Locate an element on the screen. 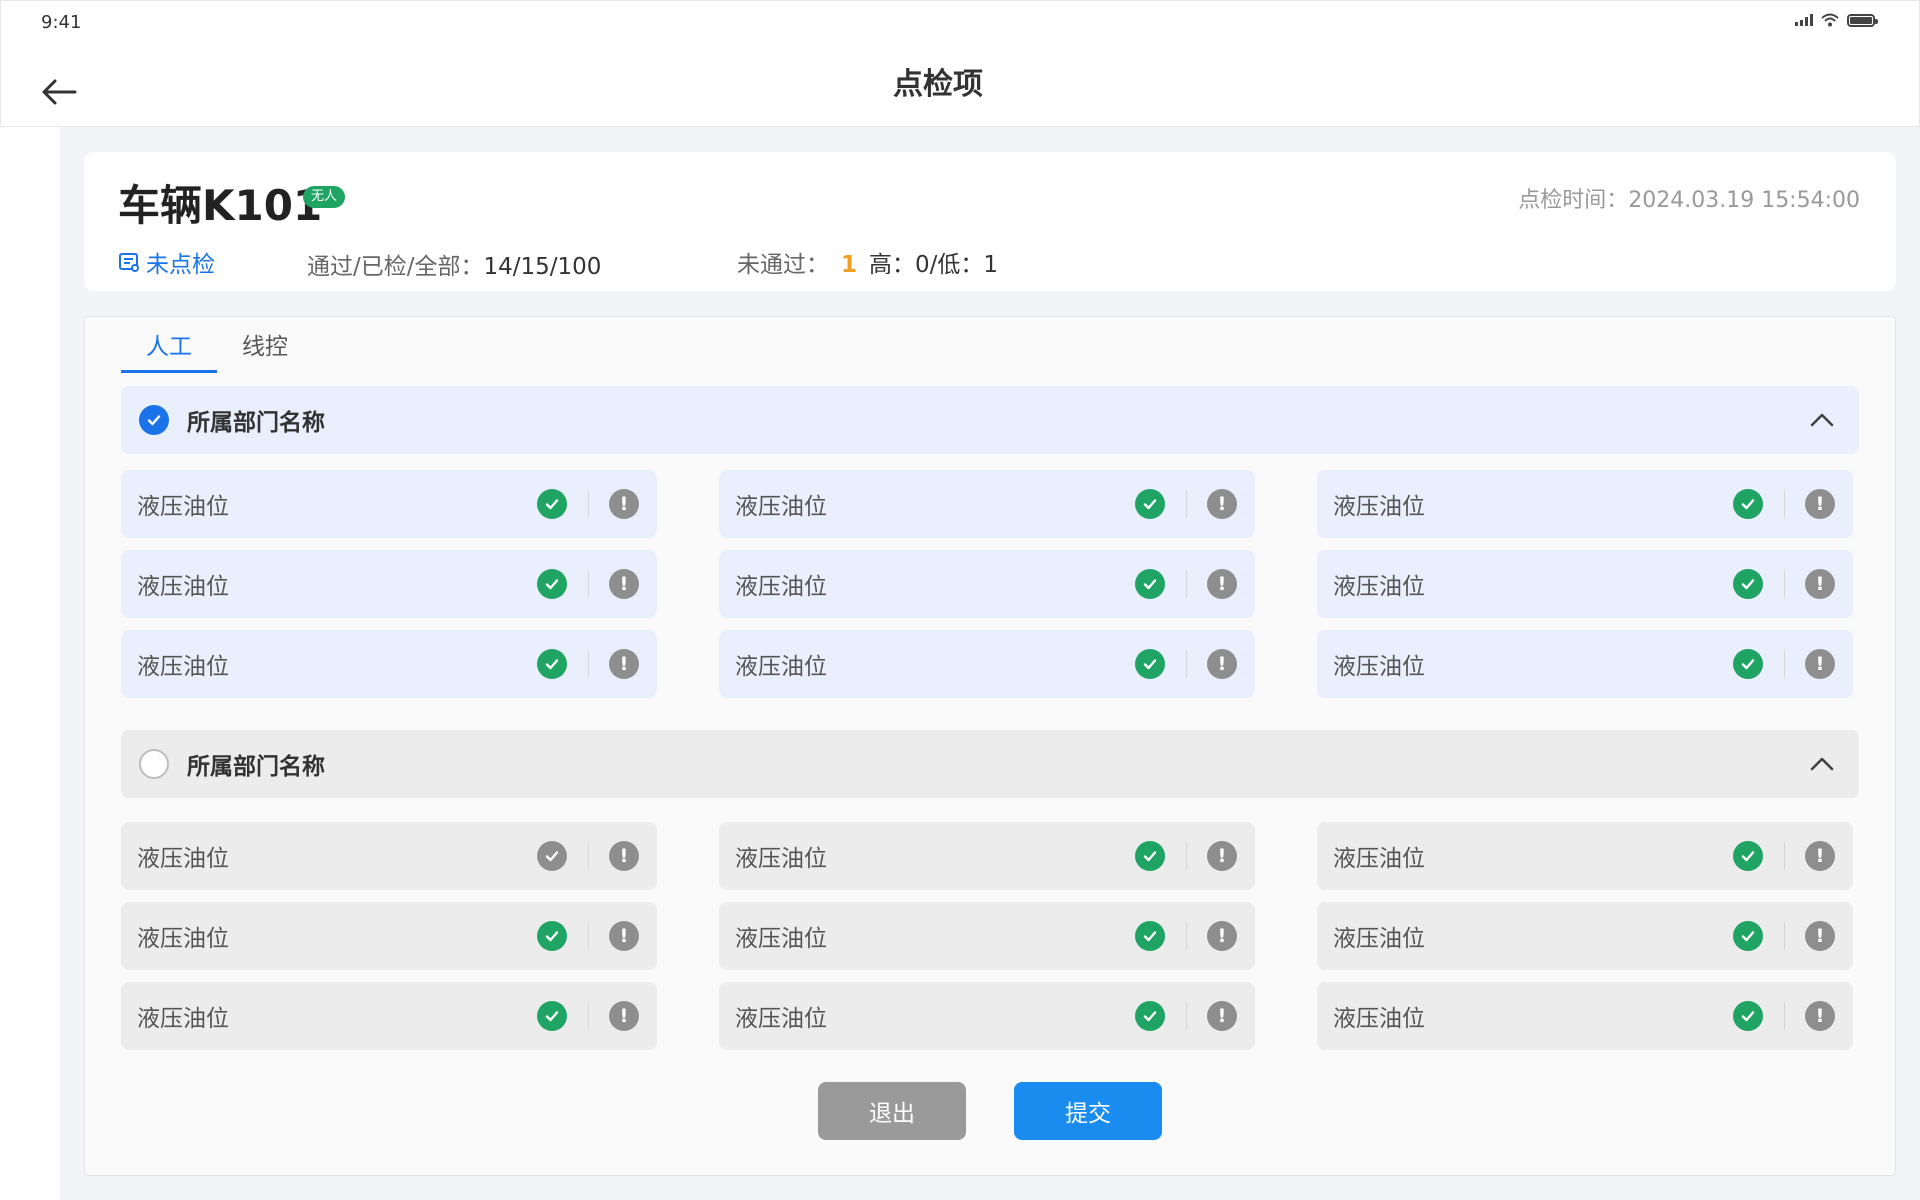 The width and height of the screenshot is (1920, 1200). top-bar: 9:41 点检项 is located at coordinates (960, 63).